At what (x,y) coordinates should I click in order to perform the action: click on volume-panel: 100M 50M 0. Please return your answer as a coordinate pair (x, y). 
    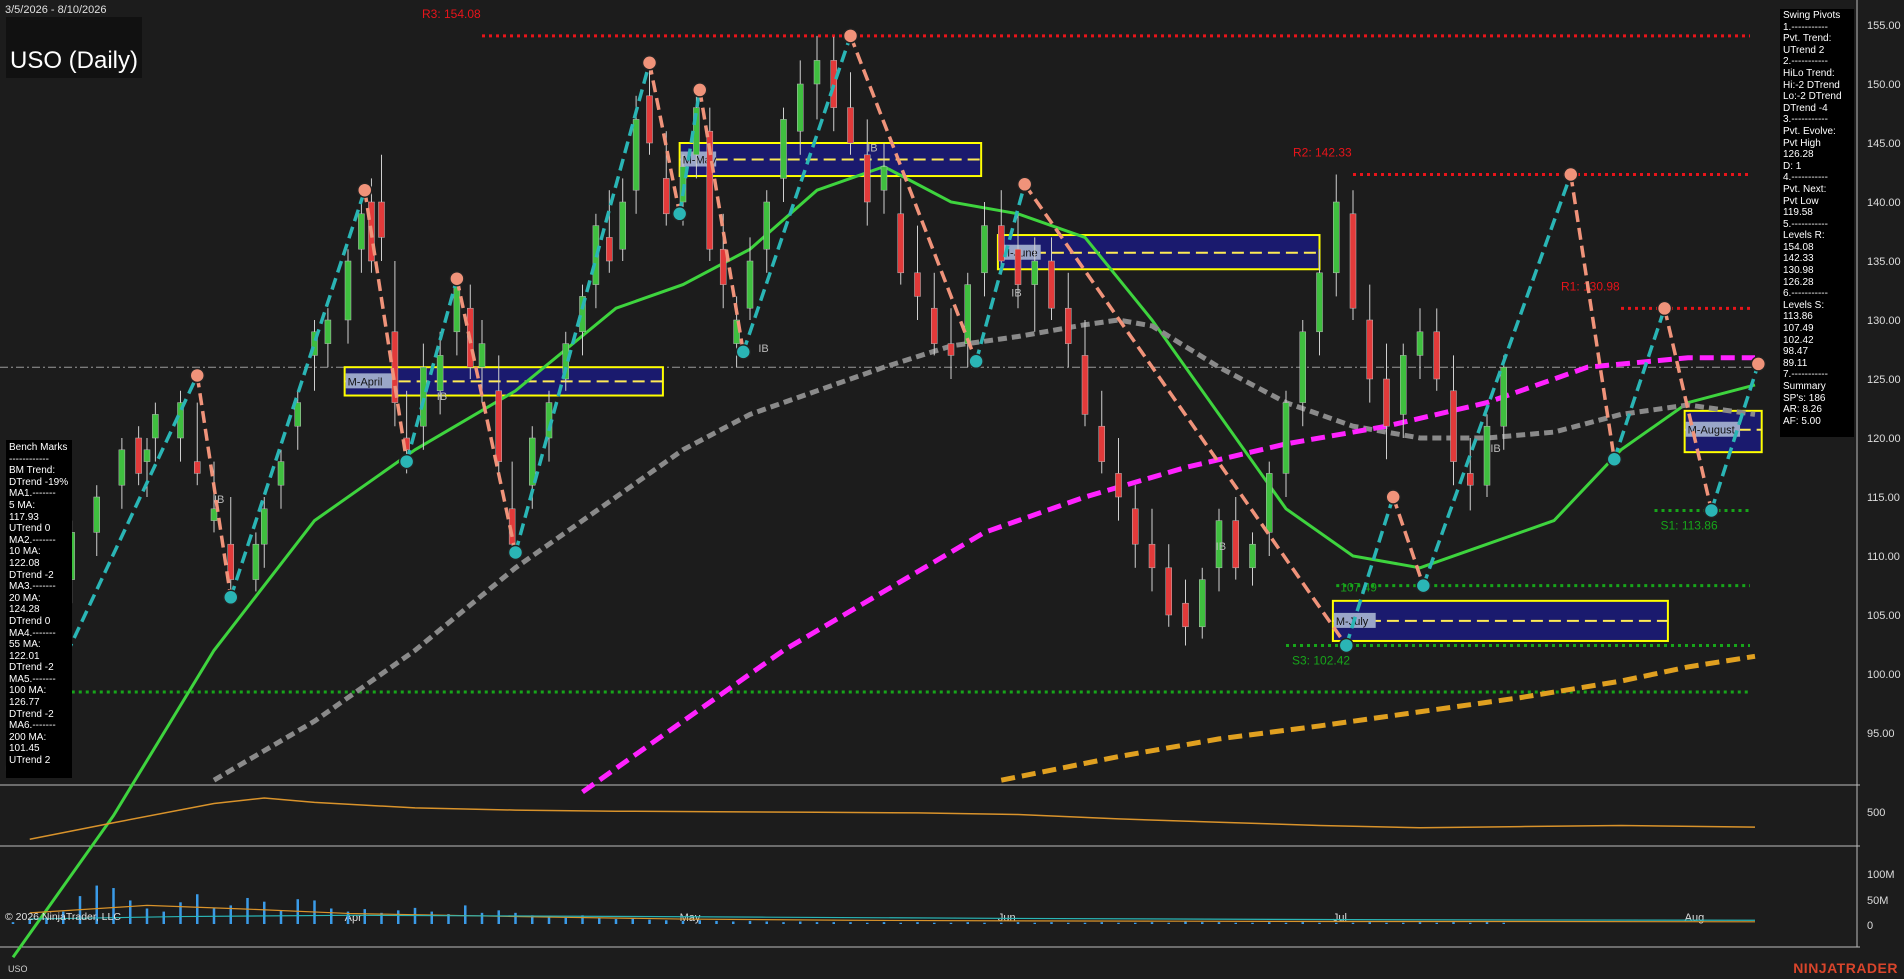
    Looking at the image, I should click on (953, 900).